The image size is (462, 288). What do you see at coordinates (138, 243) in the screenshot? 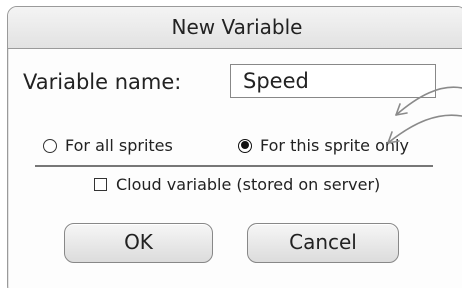
I see `ok-button: OK` at bounding box center [138, 243].